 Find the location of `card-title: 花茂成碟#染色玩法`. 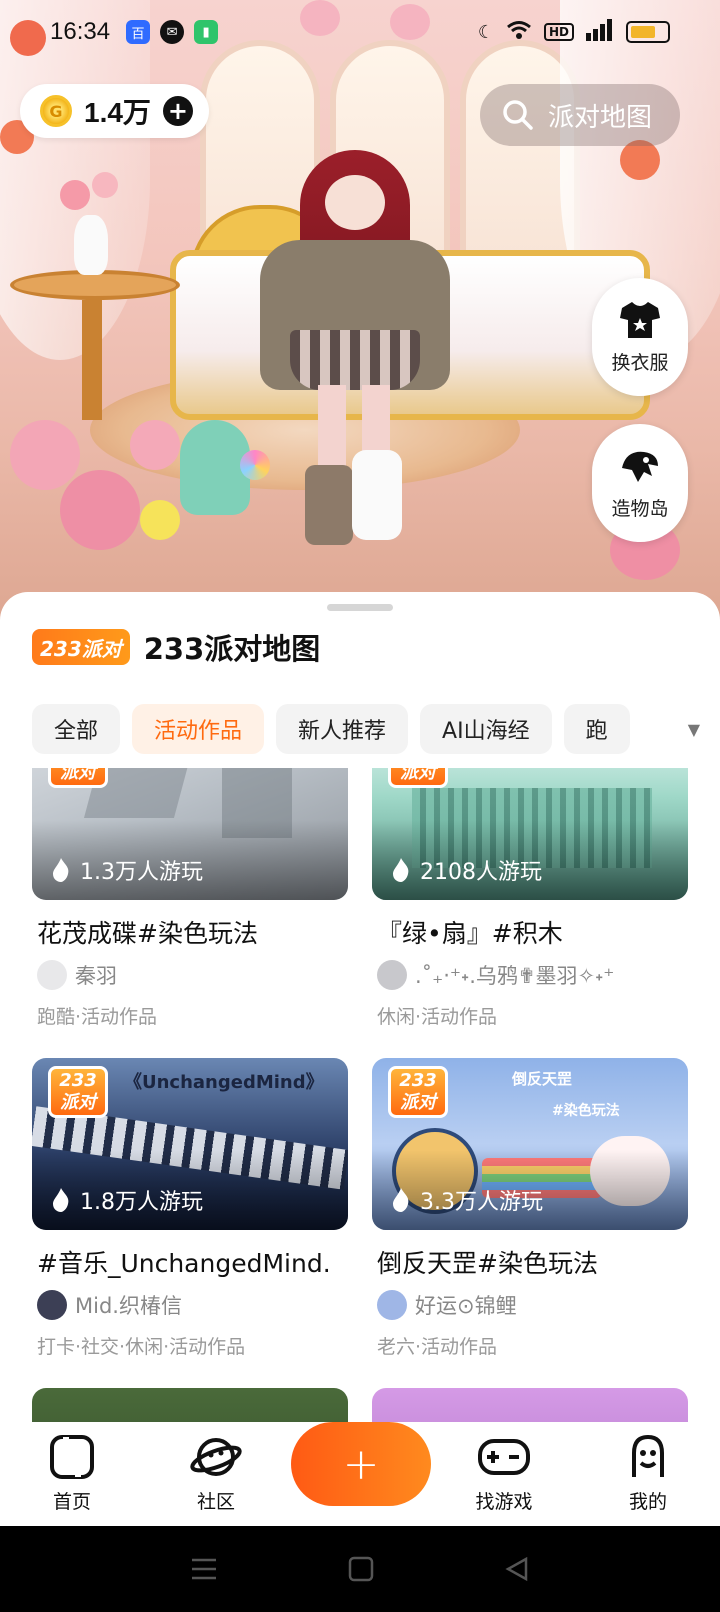

card-title: 花茂成碟#染色玩法 is located at coordinates (147, 933).